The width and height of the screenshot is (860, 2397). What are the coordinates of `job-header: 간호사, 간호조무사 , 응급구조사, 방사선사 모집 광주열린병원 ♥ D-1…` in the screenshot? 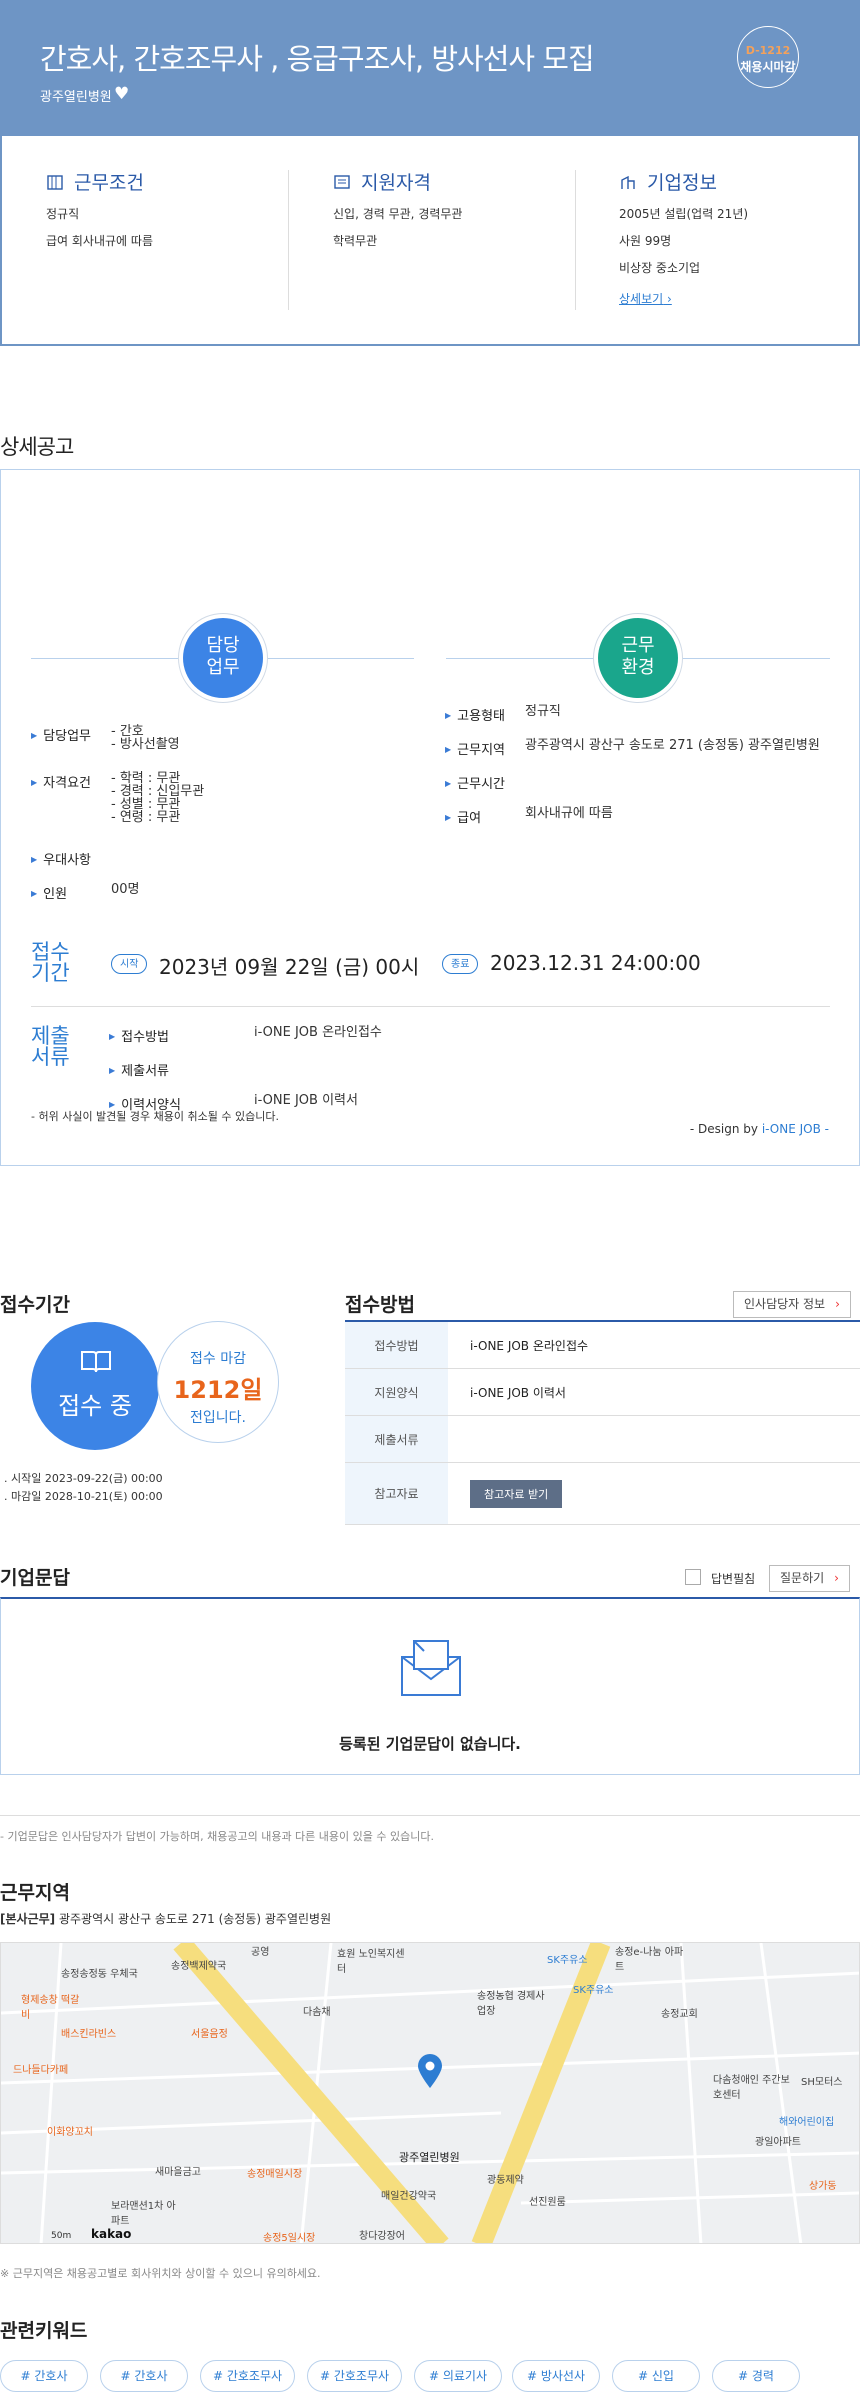 It's located at (430, 68).